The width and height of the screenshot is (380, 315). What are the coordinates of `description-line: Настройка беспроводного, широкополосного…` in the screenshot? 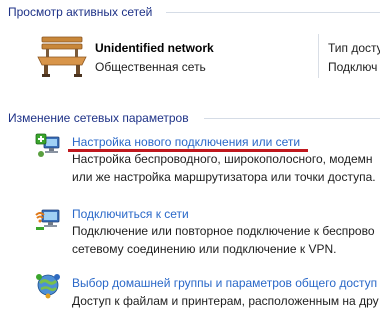 It's located at (222, 159).